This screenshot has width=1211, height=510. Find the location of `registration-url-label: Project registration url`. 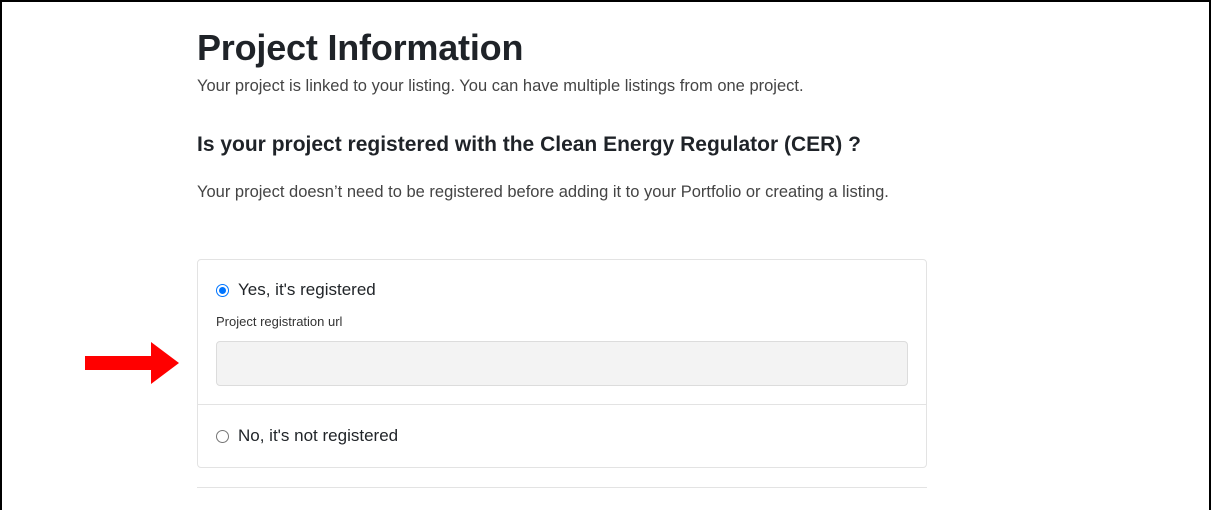

registration-url-label: Project registration url is located at coordinates (279, 321).